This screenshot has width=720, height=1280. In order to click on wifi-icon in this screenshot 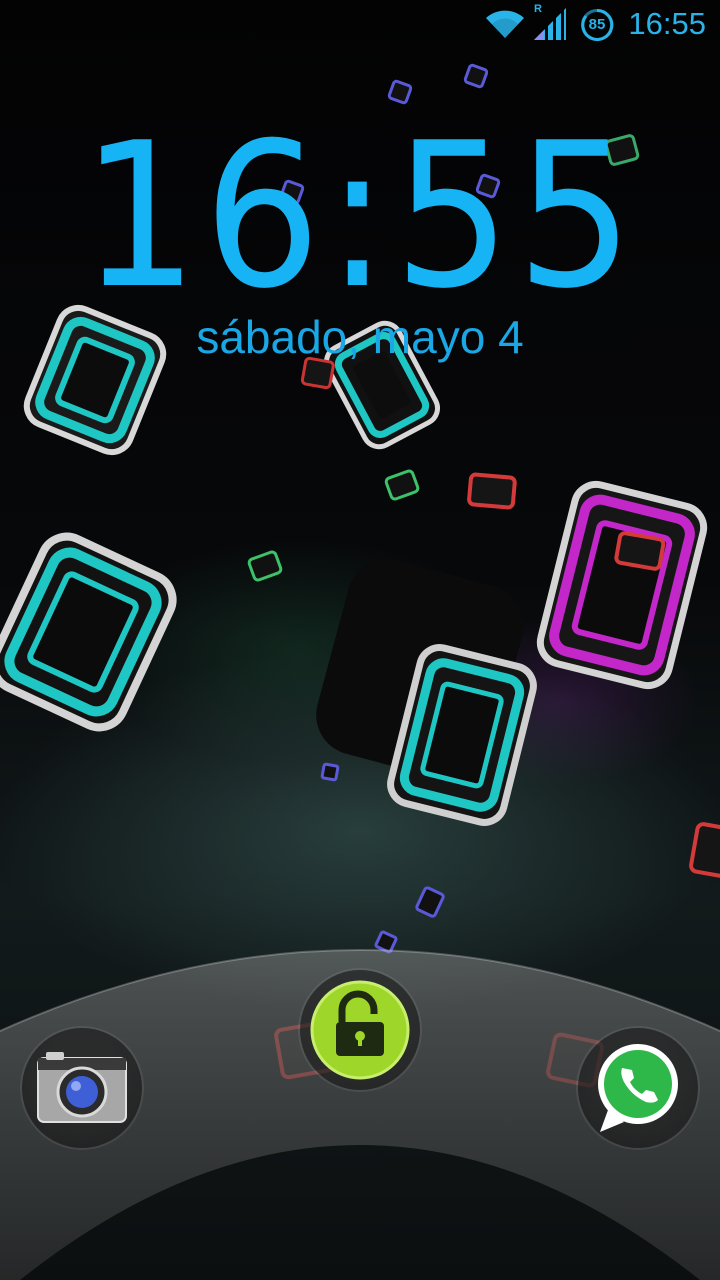, I will do `click(505, 24)`.